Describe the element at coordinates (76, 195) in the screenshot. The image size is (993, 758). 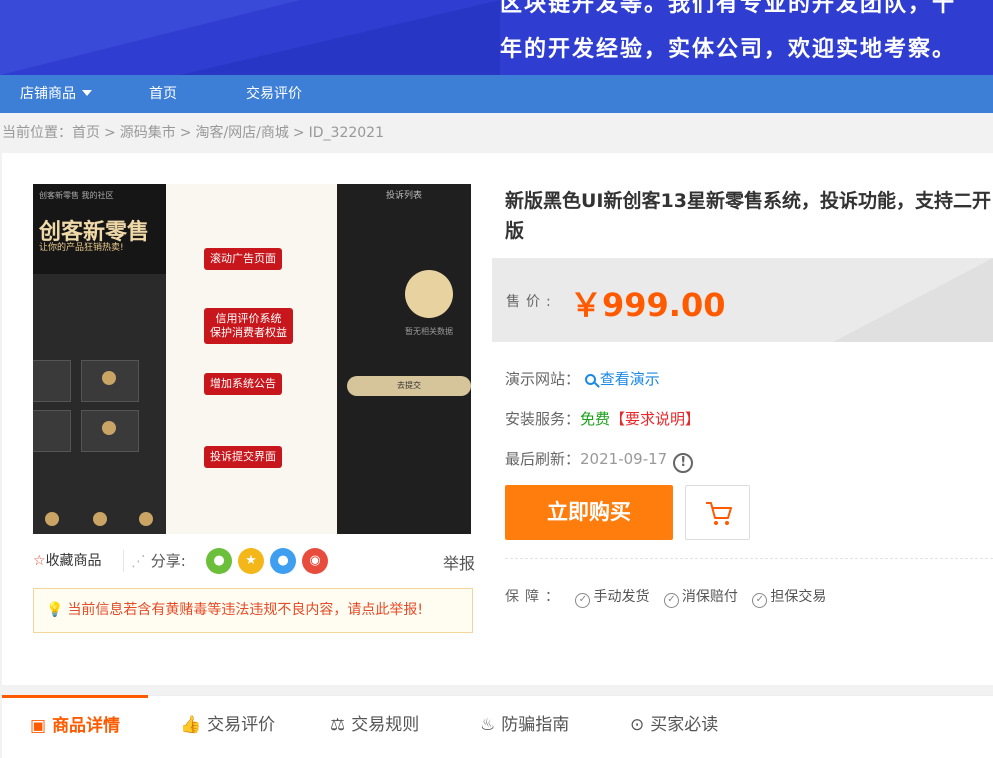
I see `screenshot-header-text: 创客新零售 我的社区` at that location.